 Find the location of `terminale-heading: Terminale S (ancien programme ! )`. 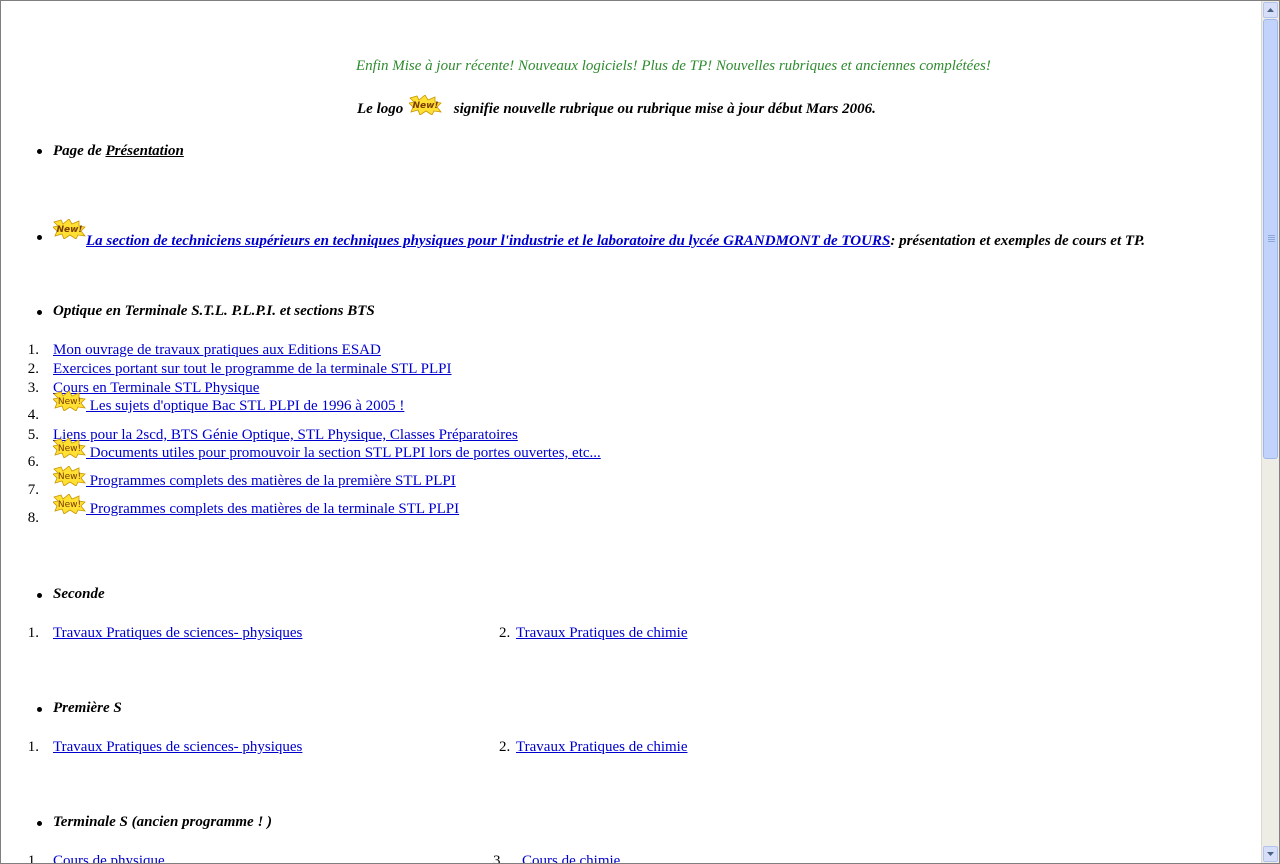

terminale-heading: Terminale S (ancien programme ! ) is located at coordinates (163, 822).